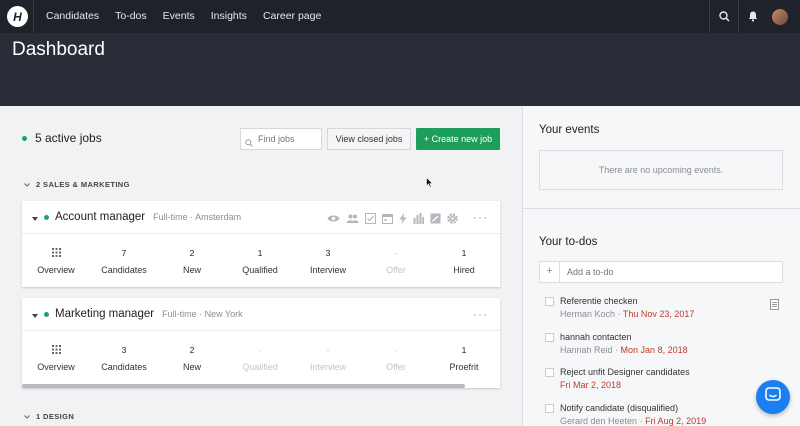  What do you see at coordinates (458, 139) in the screenshot?
I see `create-new-job-button: + Create new job` at bounding box center [458, 139].